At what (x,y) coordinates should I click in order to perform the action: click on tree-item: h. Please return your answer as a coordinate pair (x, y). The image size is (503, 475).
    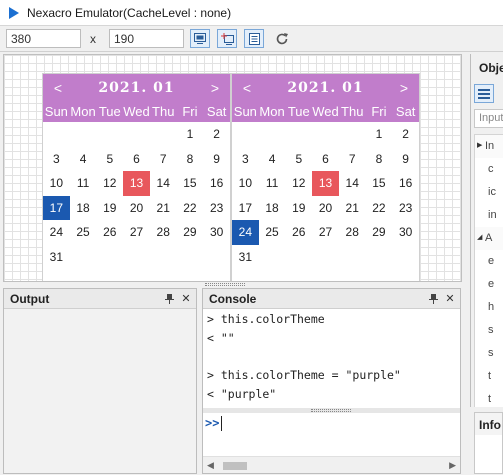
    Looking at the image, I should click on (489, 307).